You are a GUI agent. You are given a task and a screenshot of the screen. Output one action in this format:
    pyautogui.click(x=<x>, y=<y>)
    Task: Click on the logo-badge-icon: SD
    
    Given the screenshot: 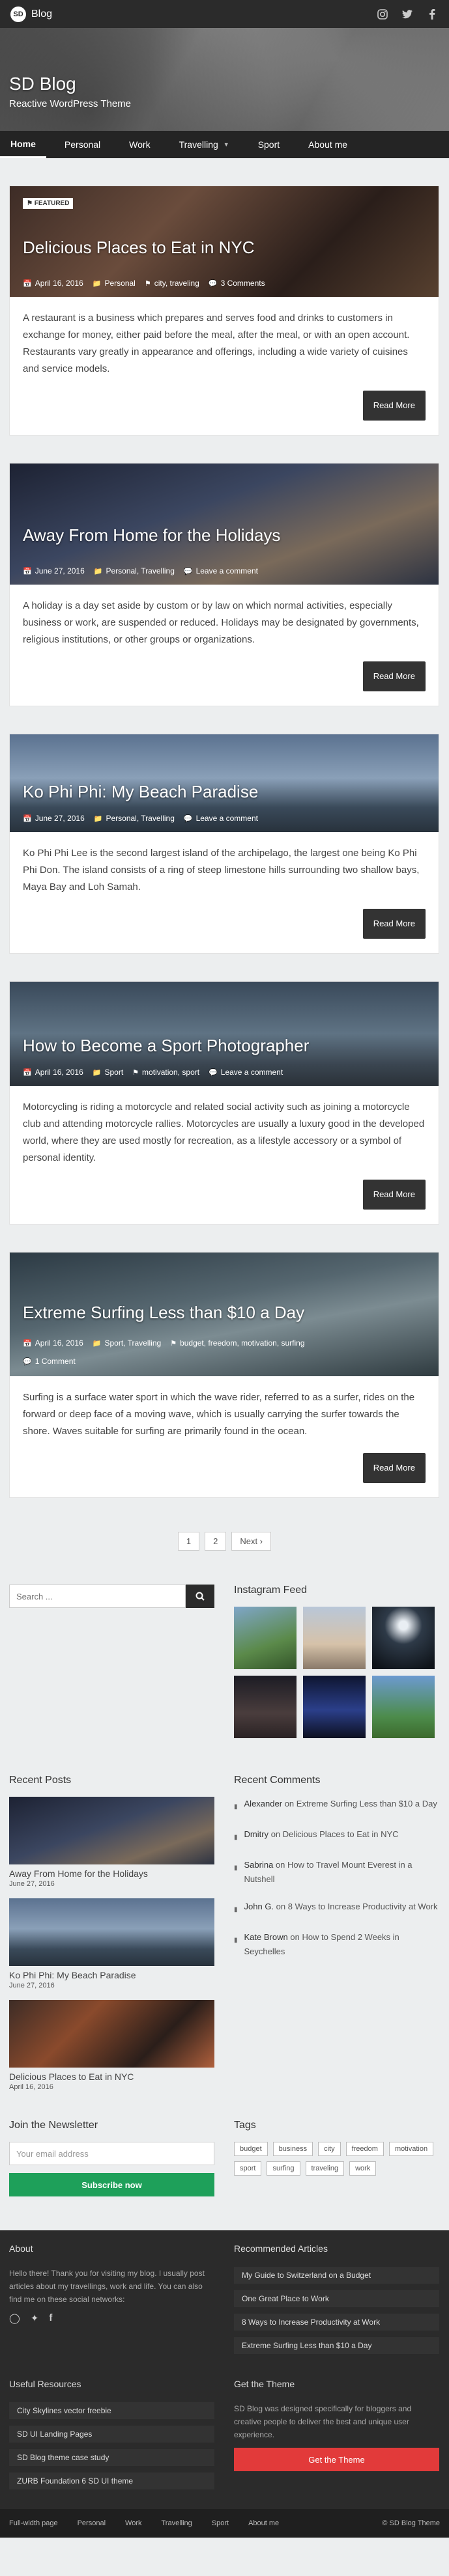 What is the action you would take?
    pyautogui.click(x=18, y=14)
    